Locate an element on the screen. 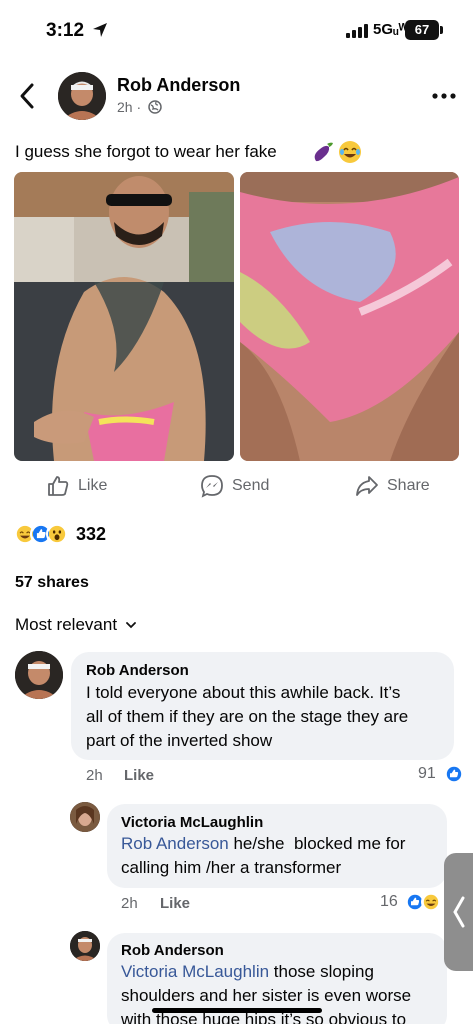 Image resolution: width=473 pixels, height=1024 pixels. home-indicator is located at coordinates (237, 1010).